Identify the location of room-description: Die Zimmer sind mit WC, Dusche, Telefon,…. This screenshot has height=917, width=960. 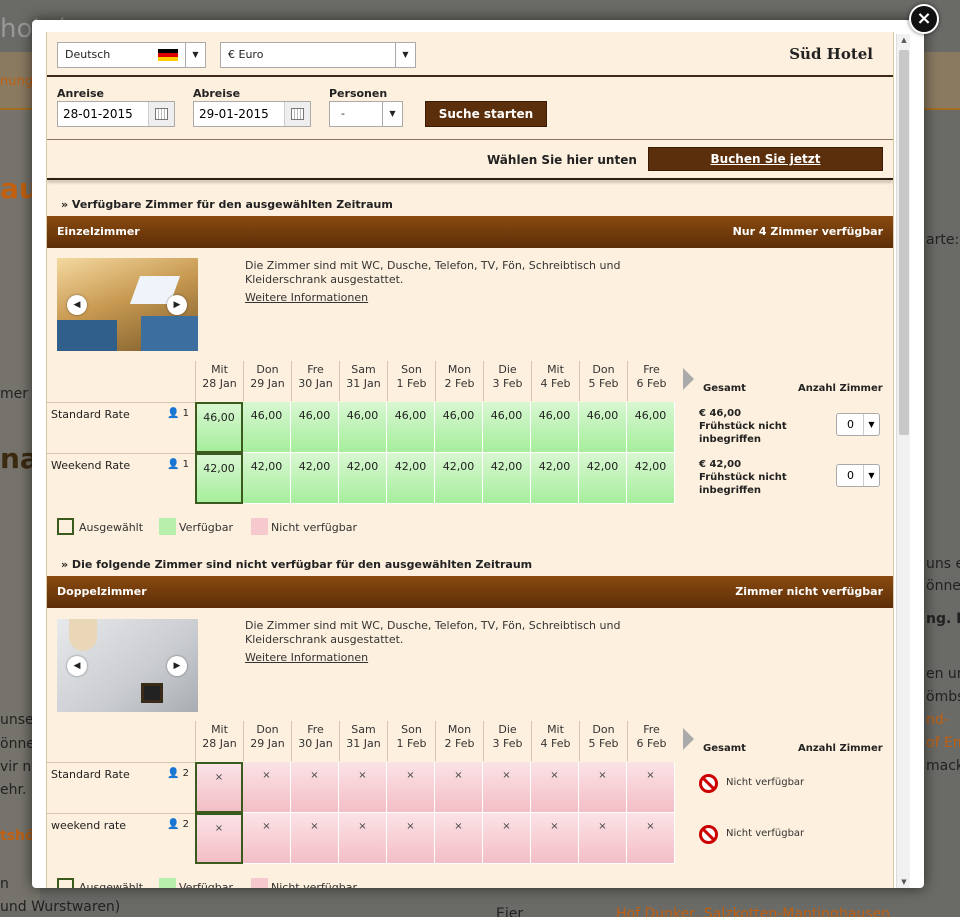
(445, 282).